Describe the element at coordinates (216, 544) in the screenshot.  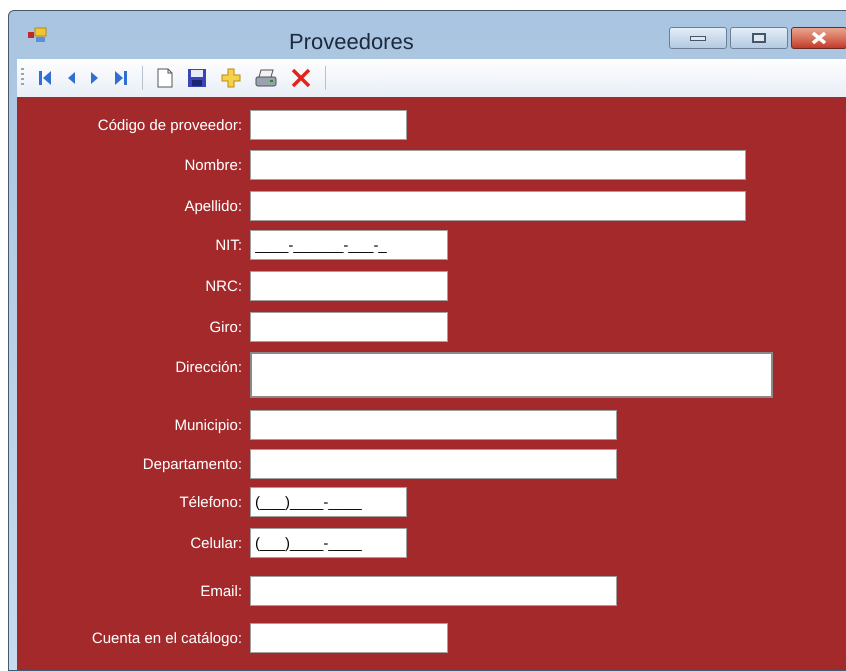
I see `field-label: Celular:` at that location.